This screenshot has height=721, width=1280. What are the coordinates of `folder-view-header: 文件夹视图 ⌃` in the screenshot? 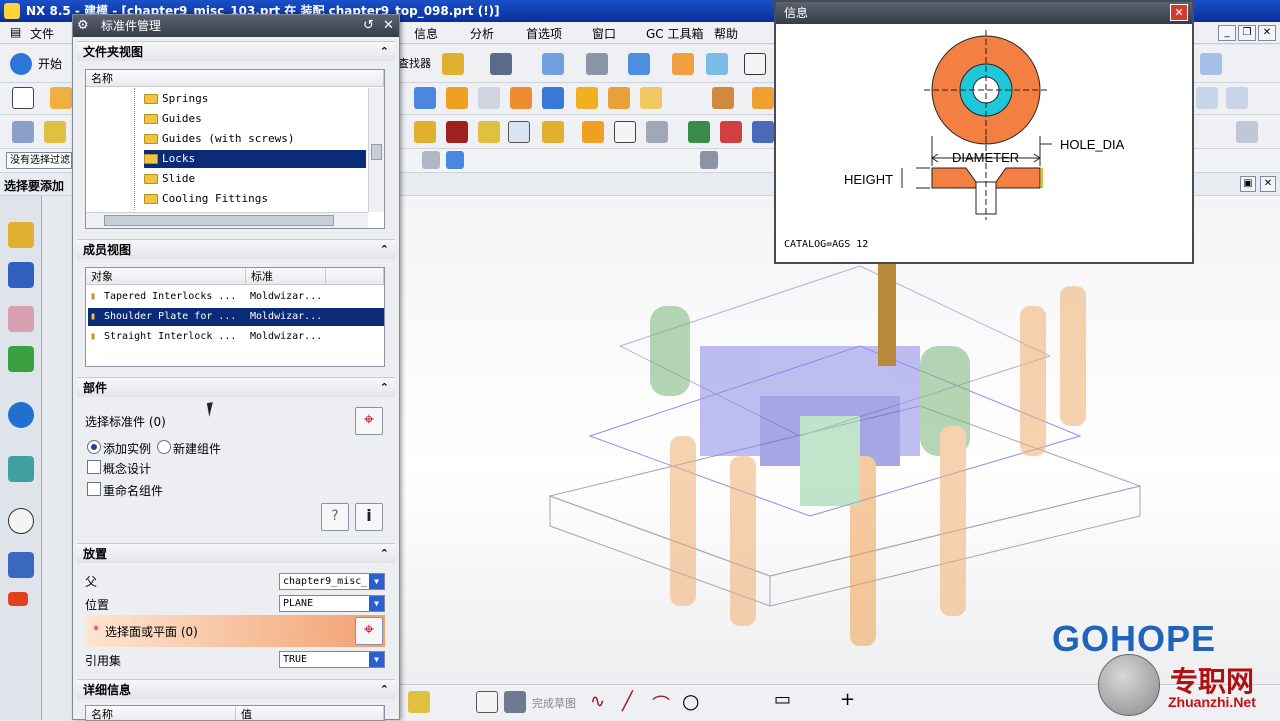 It's located at (236, 51).